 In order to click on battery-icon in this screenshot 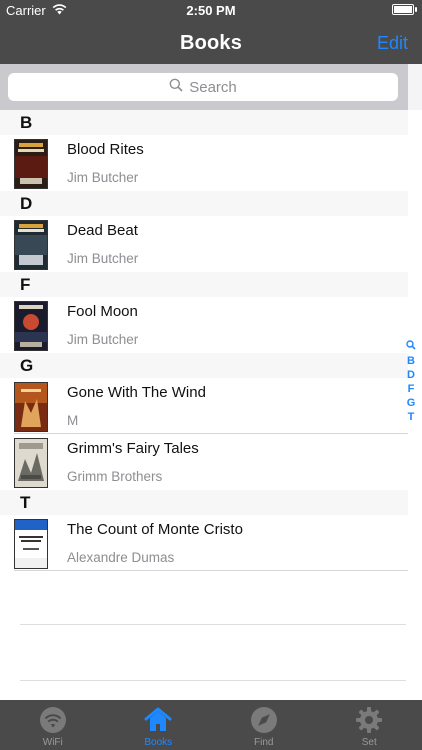, I will do `click(404, 9)`.